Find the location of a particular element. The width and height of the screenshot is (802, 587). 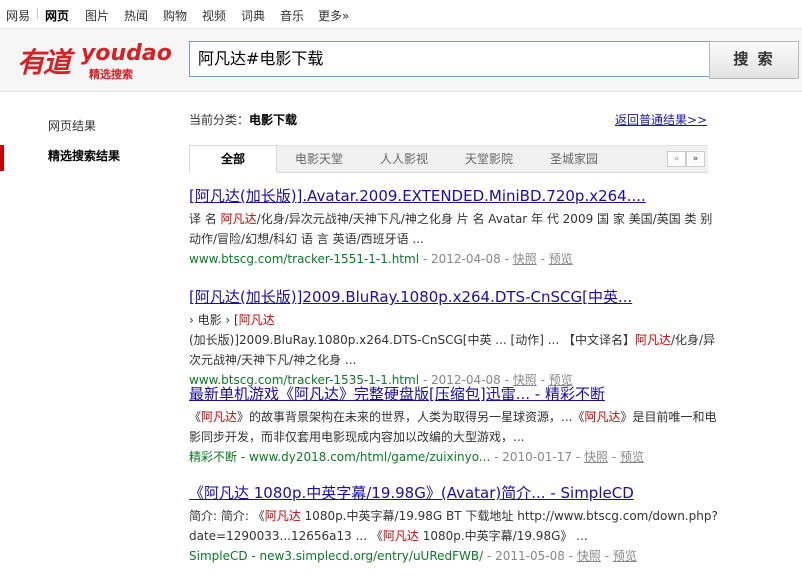

tabs-next-button: » is located at coordinates (695, 159).